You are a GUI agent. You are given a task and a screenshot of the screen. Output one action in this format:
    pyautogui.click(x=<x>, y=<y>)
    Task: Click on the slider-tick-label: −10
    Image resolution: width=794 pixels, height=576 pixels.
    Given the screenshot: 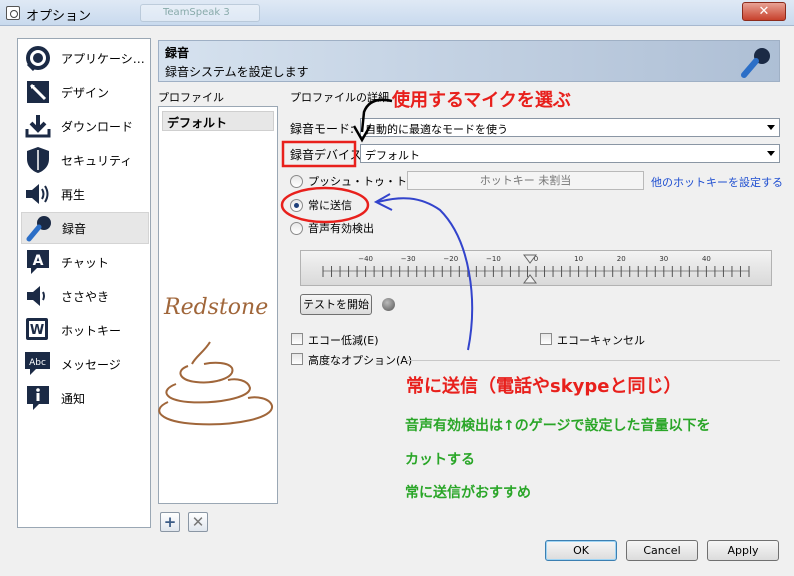 What is the action you would take?
    pyautogui.click(x=493, y=259)
    